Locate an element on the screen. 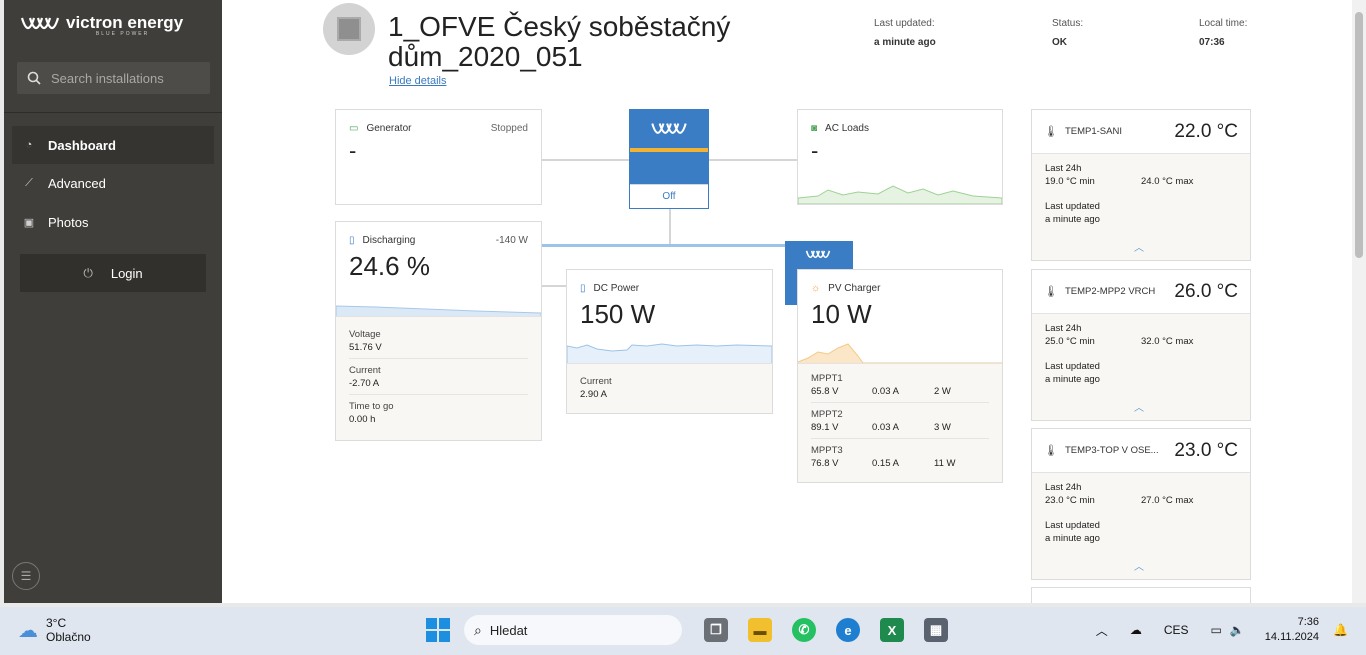  taskbar-search: ⌕ Hledat is located at coordinates (573, 630).